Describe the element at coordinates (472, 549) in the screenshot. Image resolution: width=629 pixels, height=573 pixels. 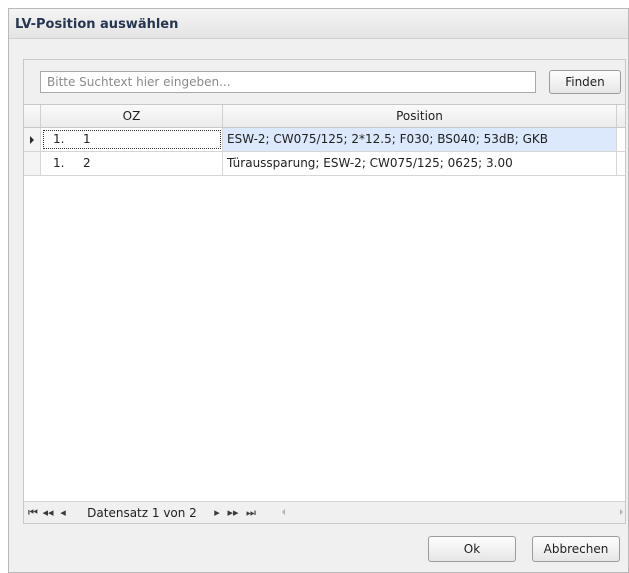
I see `ok-button: Ok` at that location.